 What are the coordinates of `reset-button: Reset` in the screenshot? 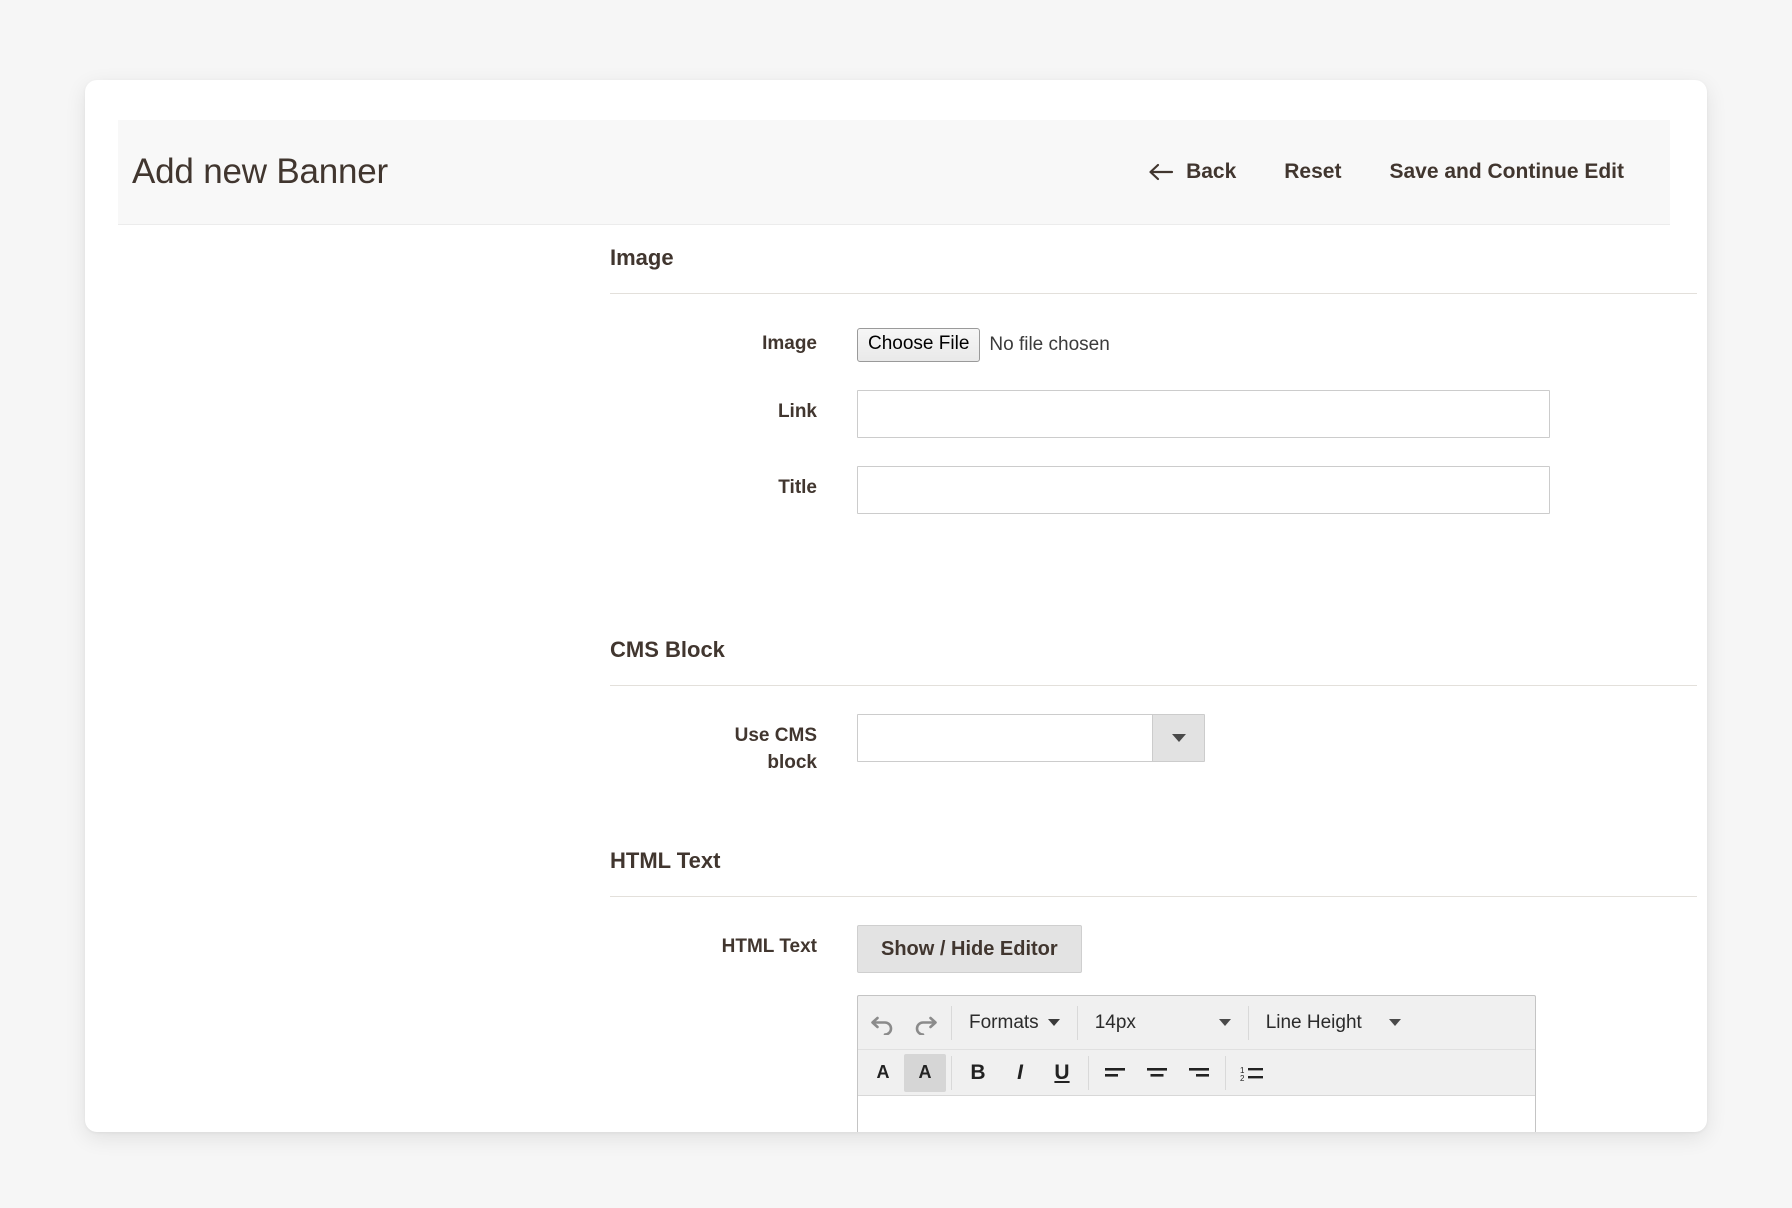 It's located at (1312, 172).